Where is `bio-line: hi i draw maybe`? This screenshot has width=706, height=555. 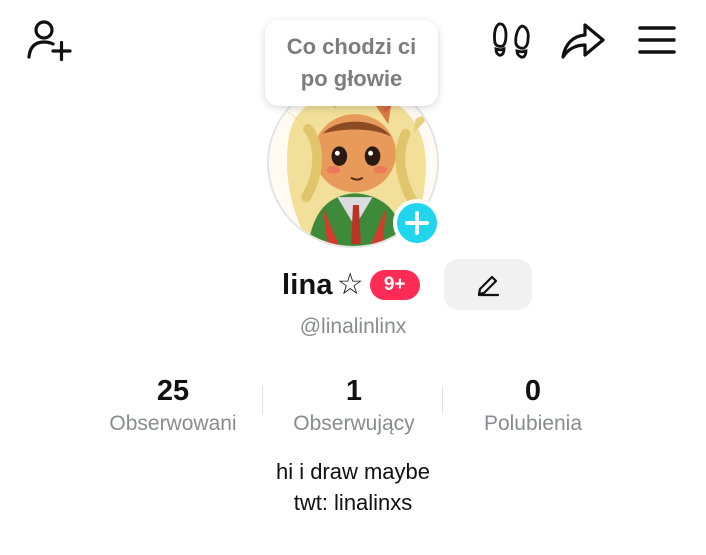 bio-line: hi i draw maybe is located at coordinates (353, 471).